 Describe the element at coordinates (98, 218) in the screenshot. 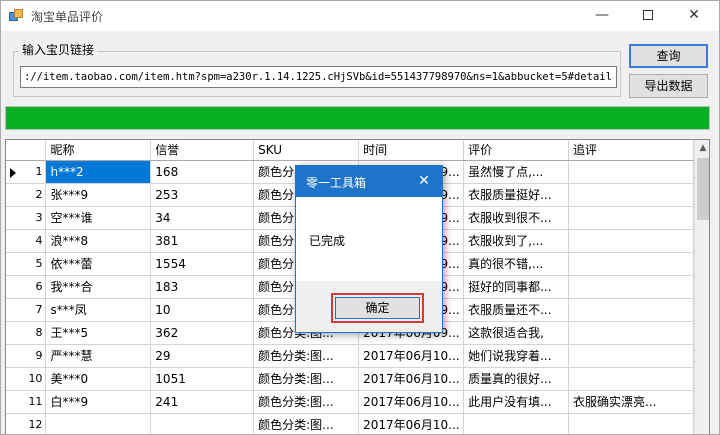

I see `cell-nick: 空***谁` at that location.